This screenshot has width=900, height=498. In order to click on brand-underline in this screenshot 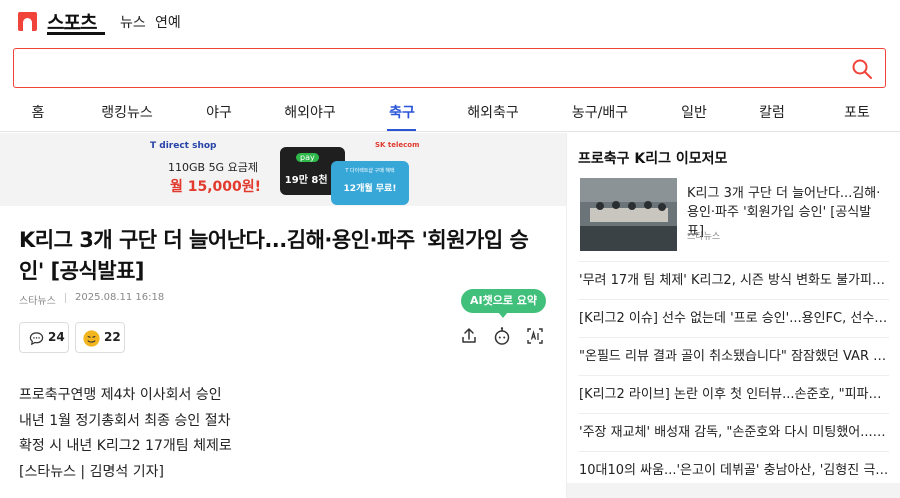, I will do `click(76, 33)`.